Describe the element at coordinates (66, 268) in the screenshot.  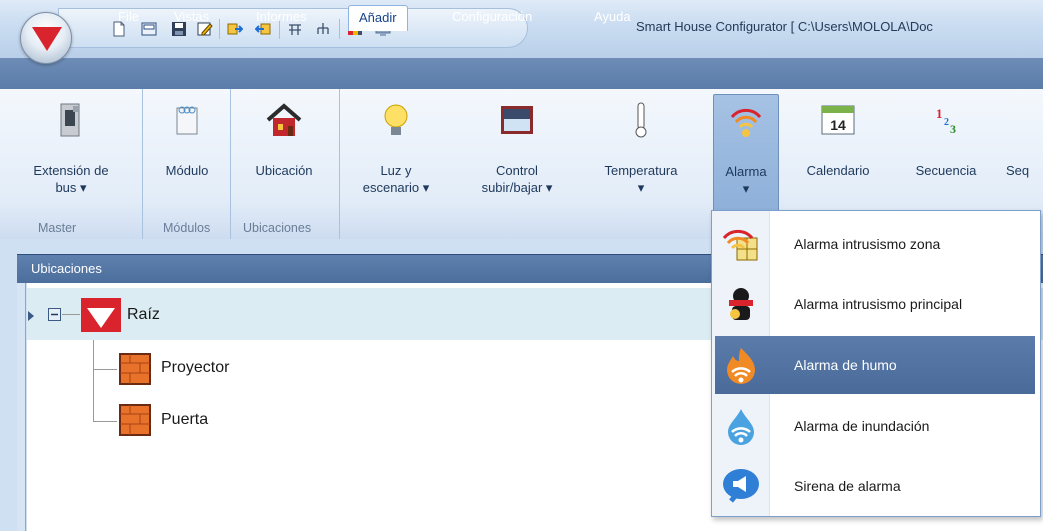
I see `panel-title: Ubicaciones` at that location.